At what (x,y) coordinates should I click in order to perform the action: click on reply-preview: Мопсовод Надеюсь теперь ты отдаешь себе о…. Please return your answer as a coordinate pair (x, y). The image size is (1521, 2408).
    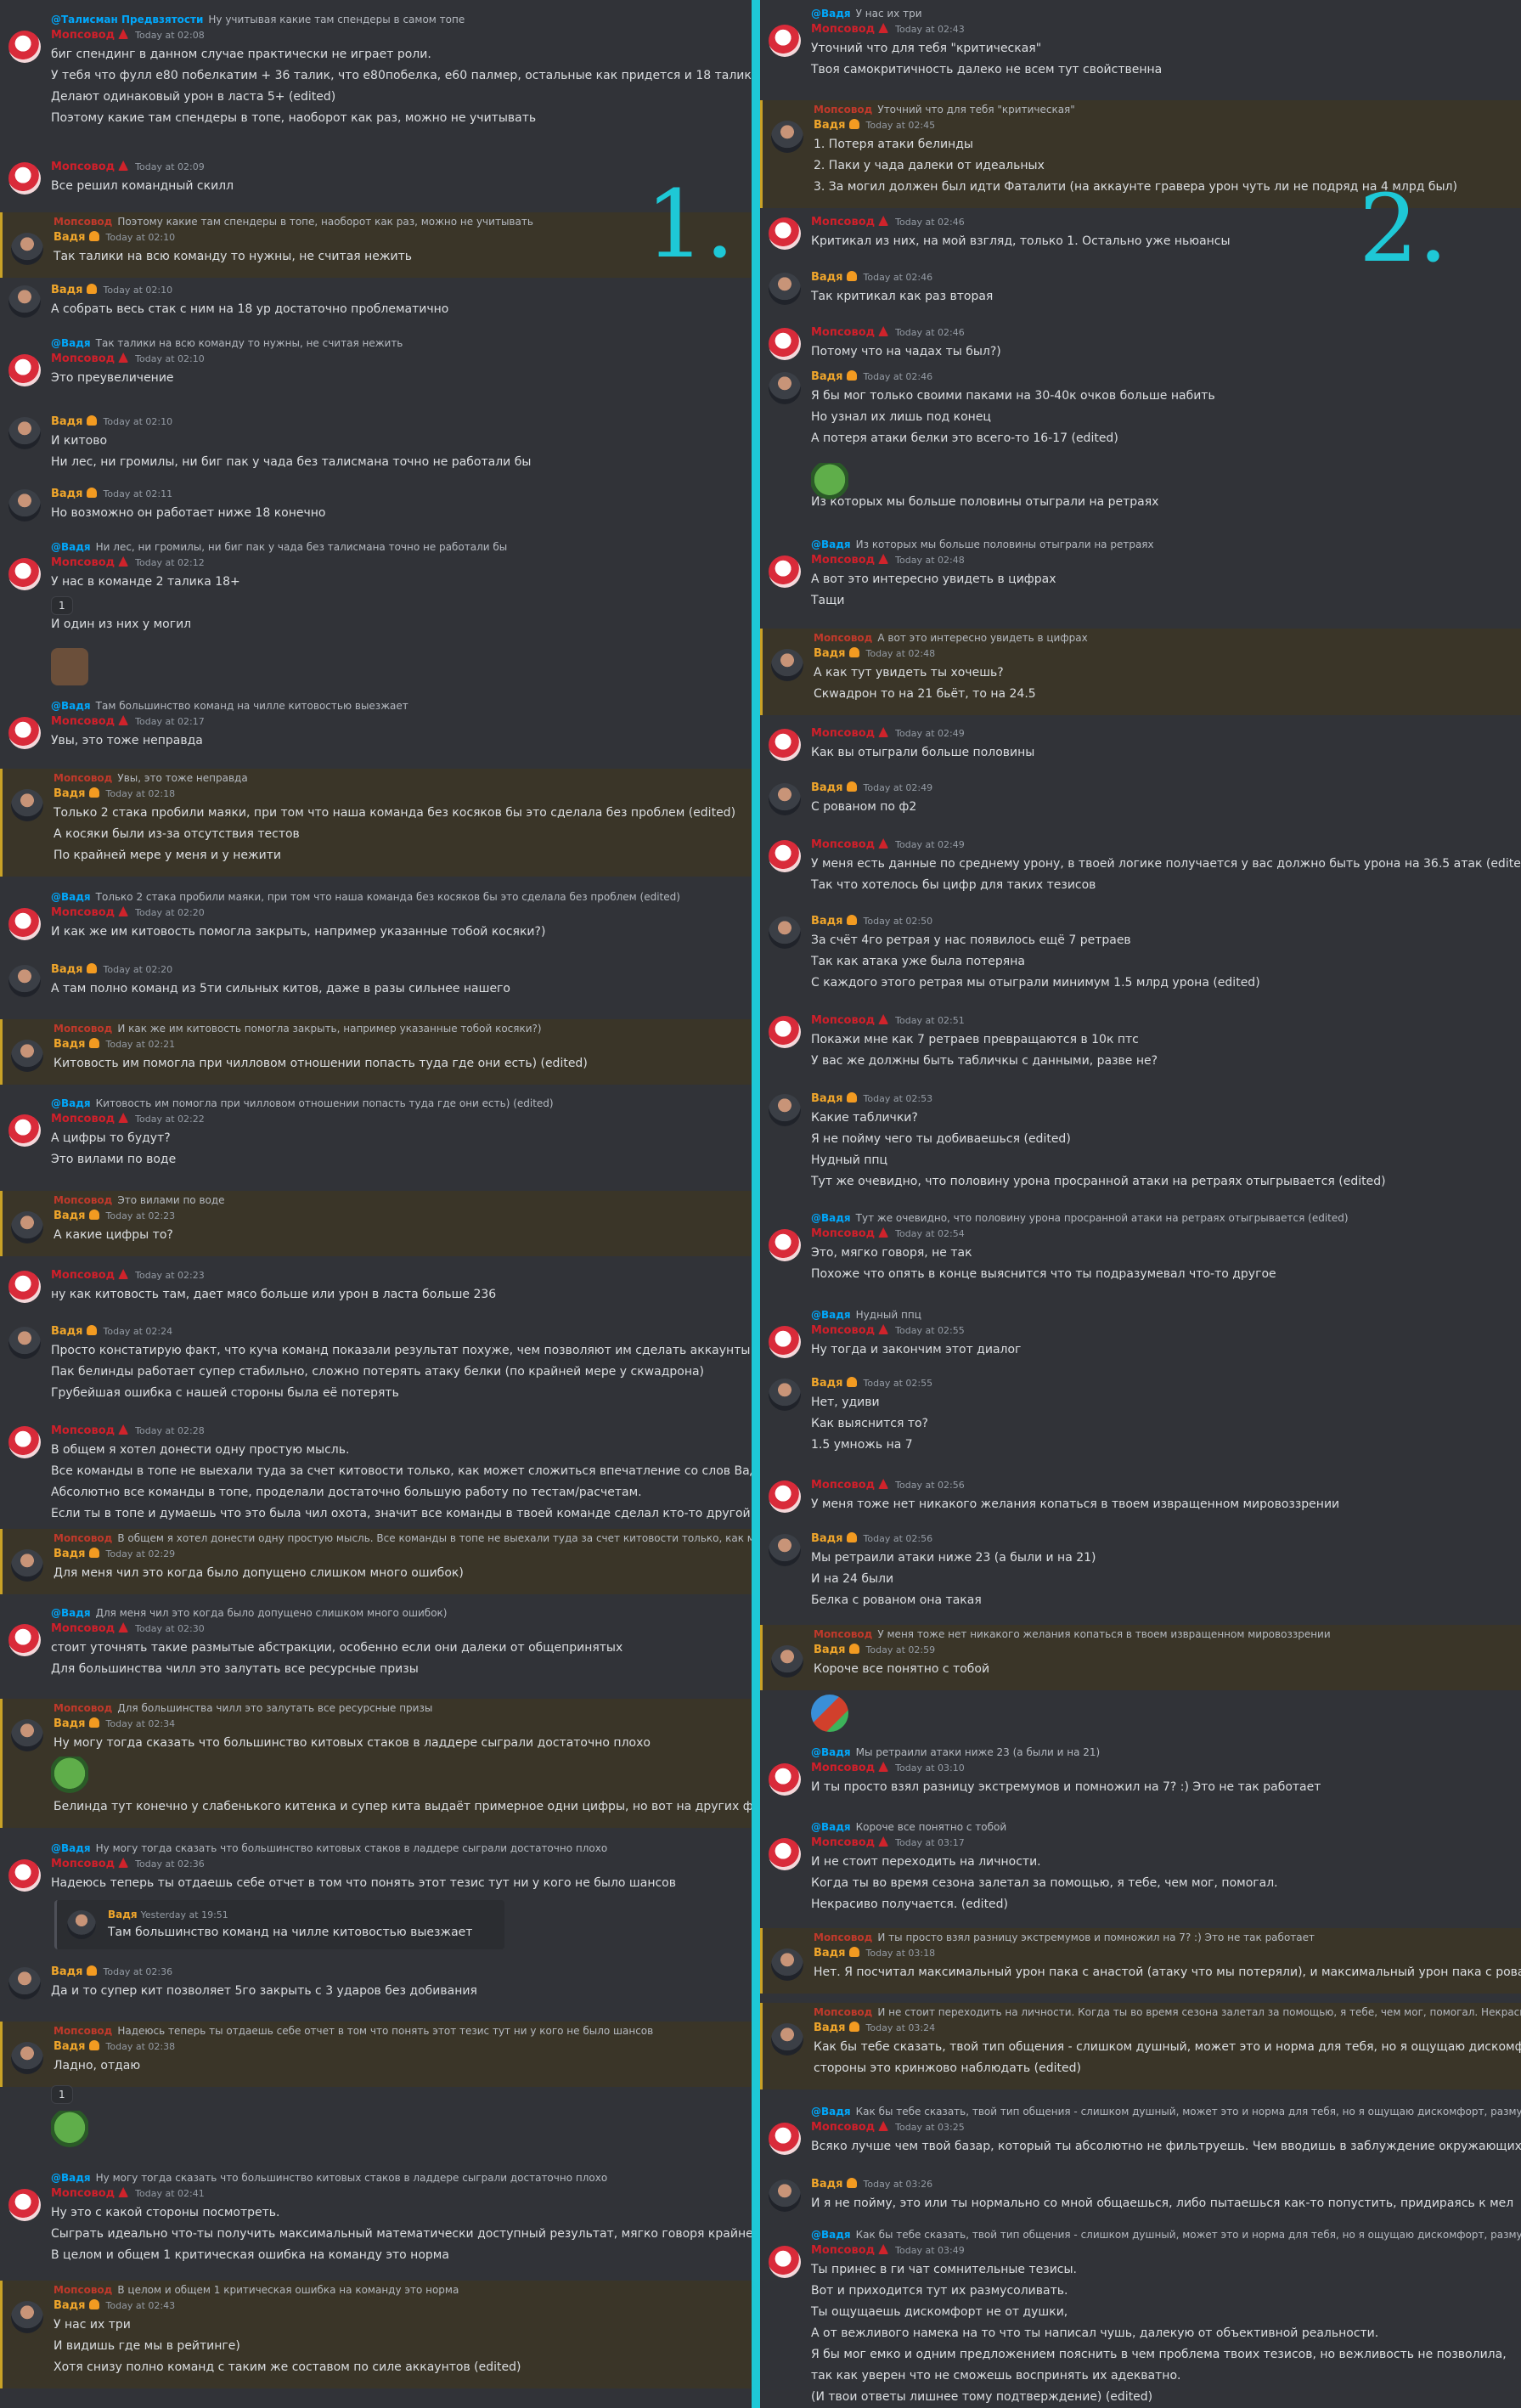
    Looking at the image, I should click on (353, 2031).